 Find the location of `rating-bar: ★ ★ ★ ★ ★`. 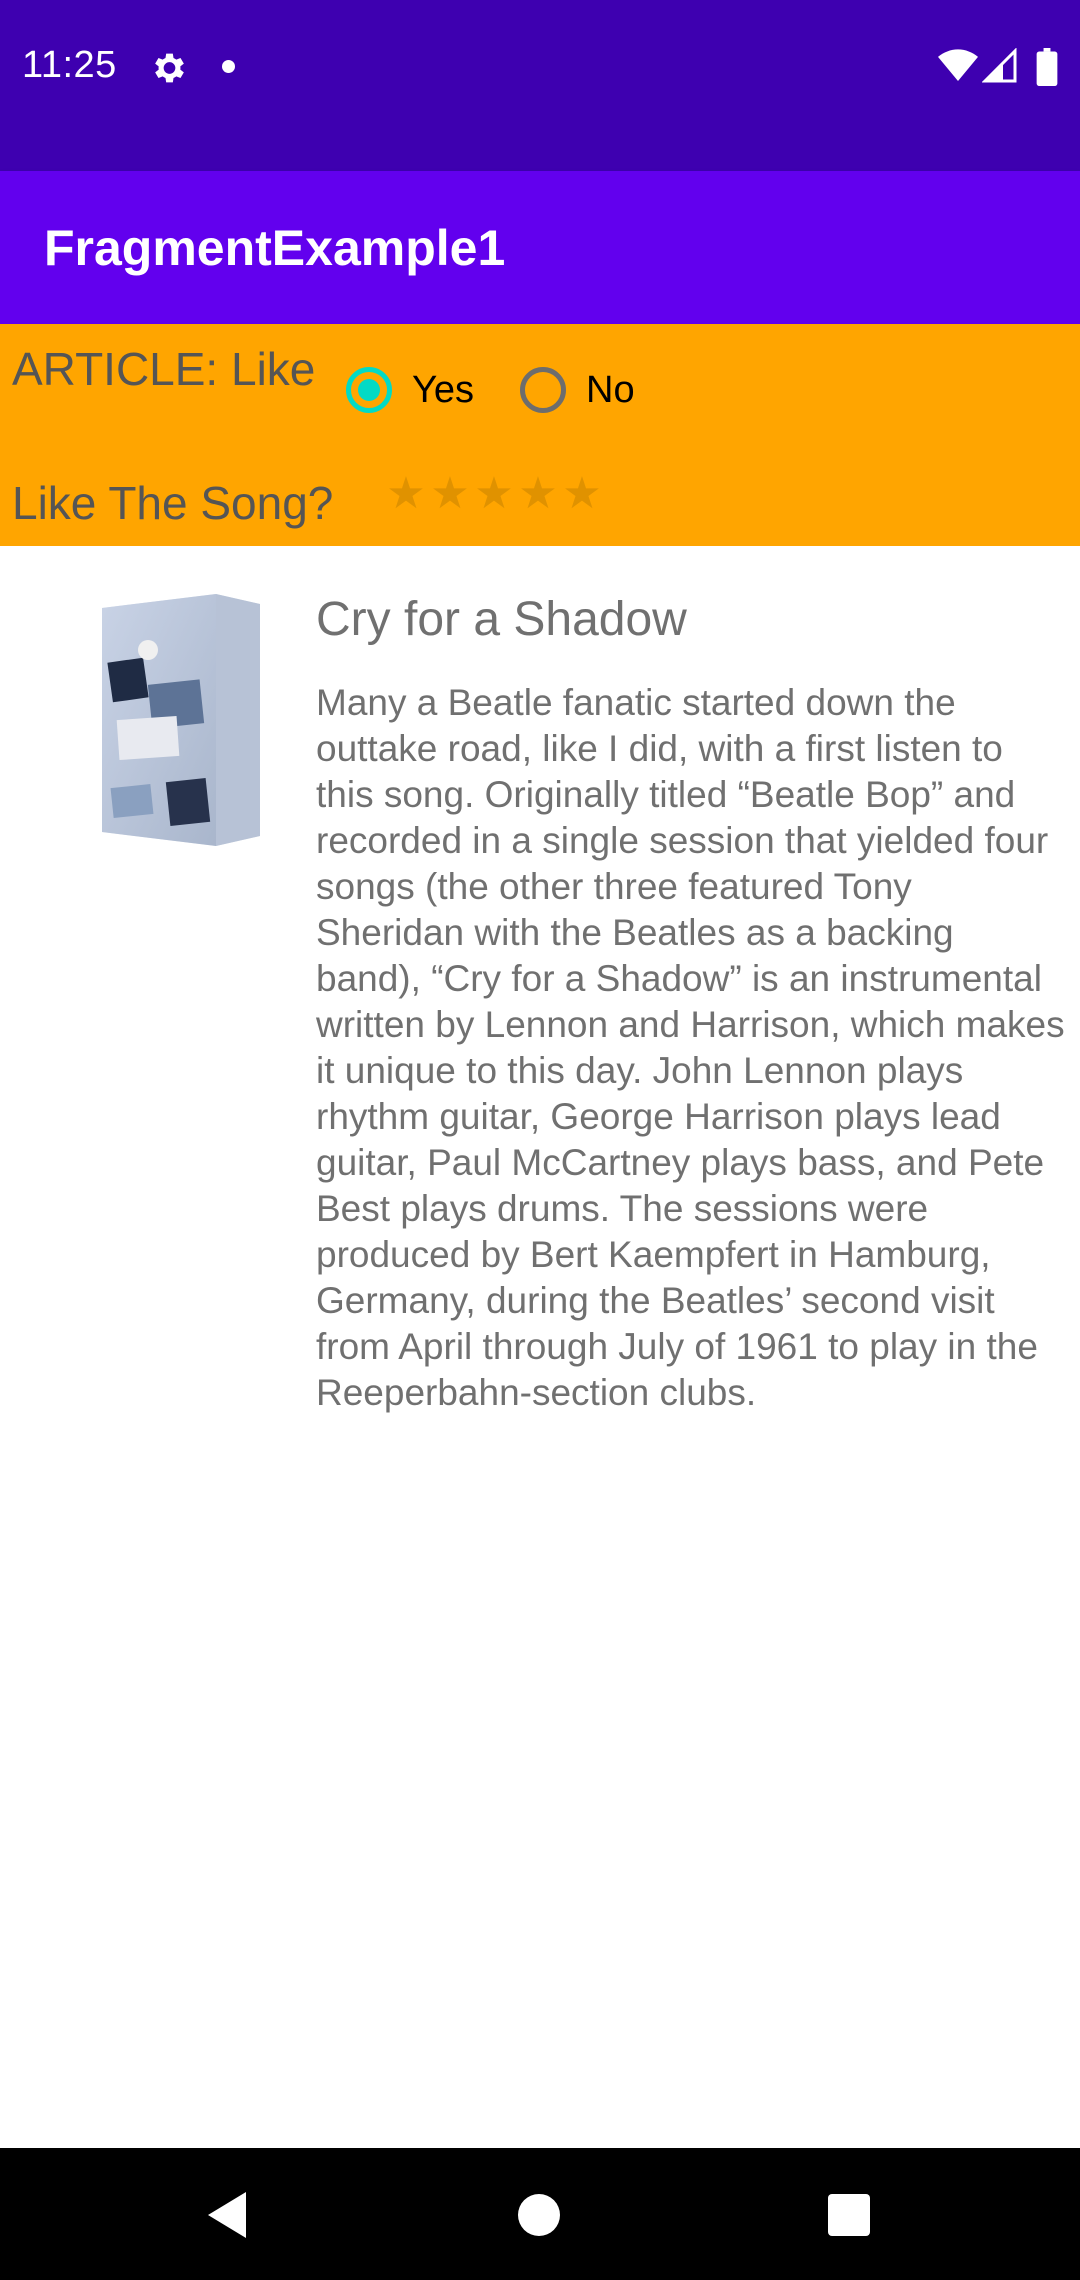

rating-bar: ★ ★ ★ ★ ★ is located at coordinates (494, 494).